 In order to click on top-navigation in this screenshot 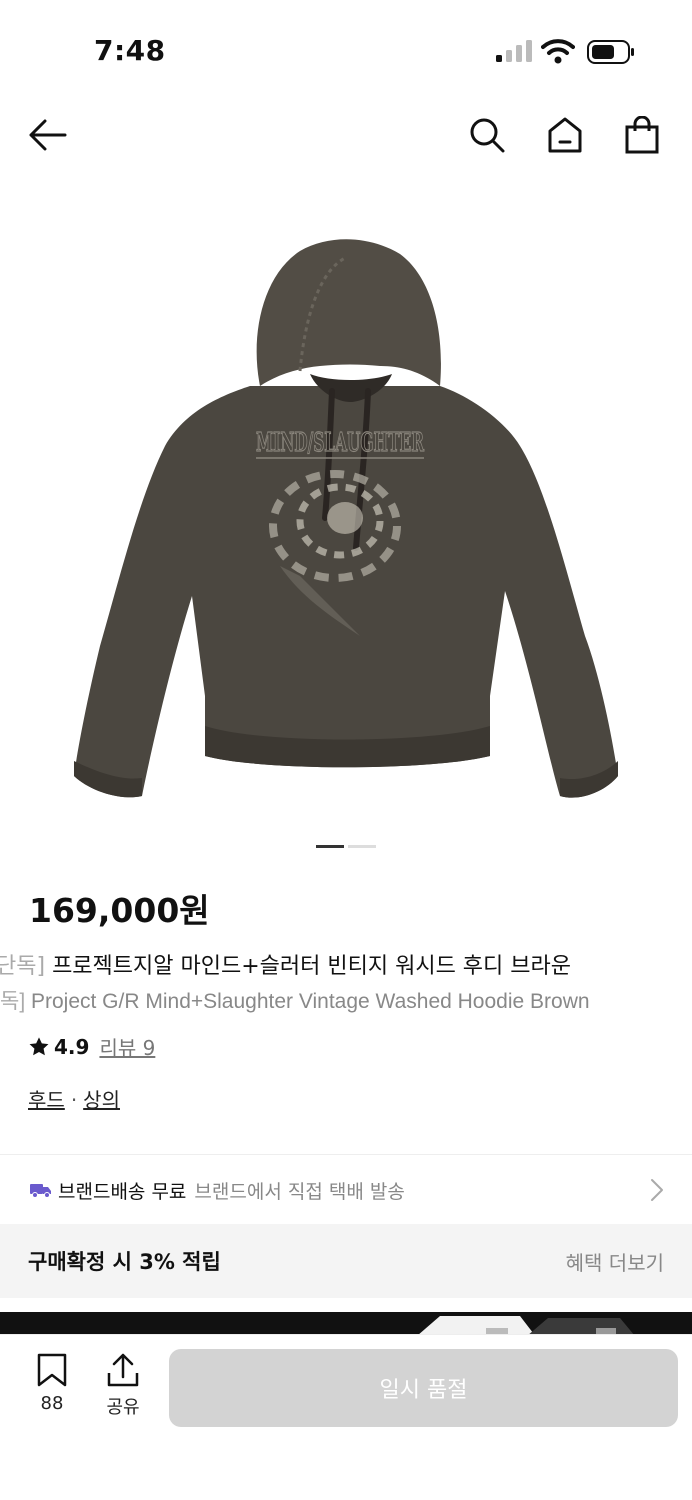, I will do `click(346, 135)`.